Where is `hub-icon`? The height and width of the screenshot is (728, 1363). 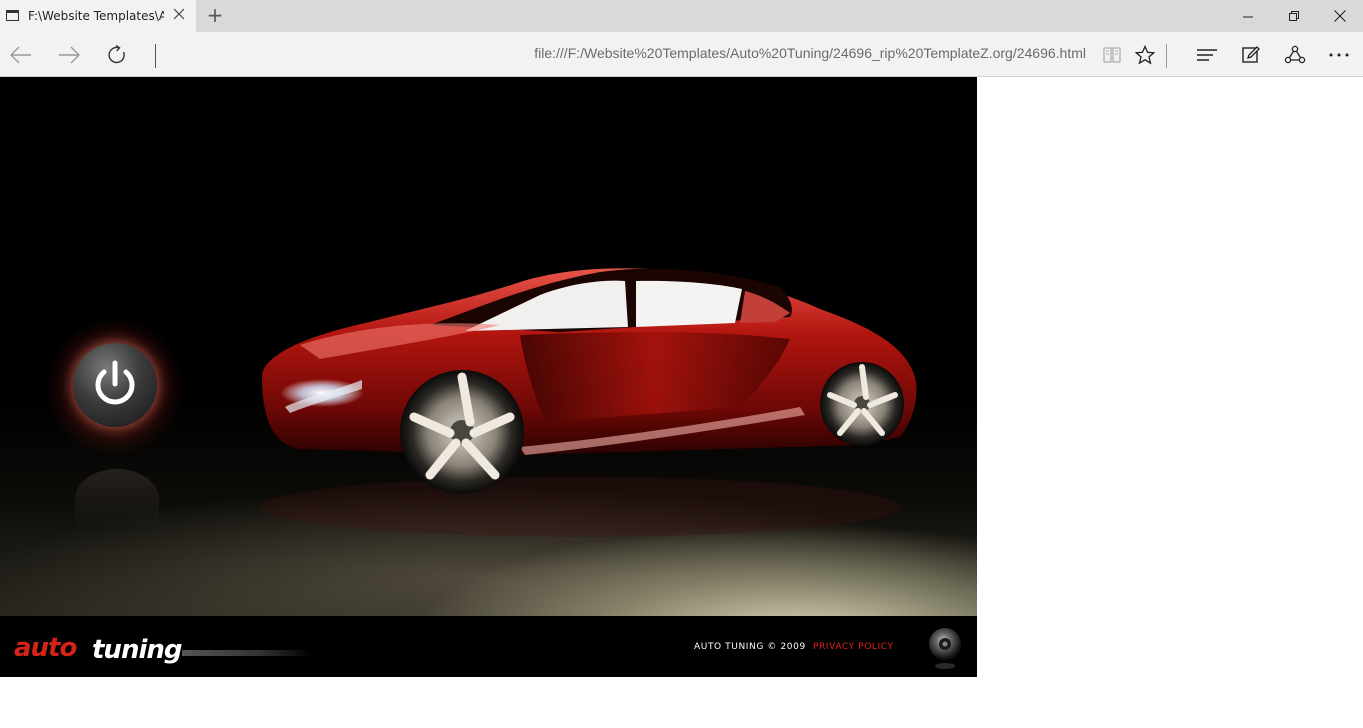
hub-icon is located at coordinates (1207, 55).